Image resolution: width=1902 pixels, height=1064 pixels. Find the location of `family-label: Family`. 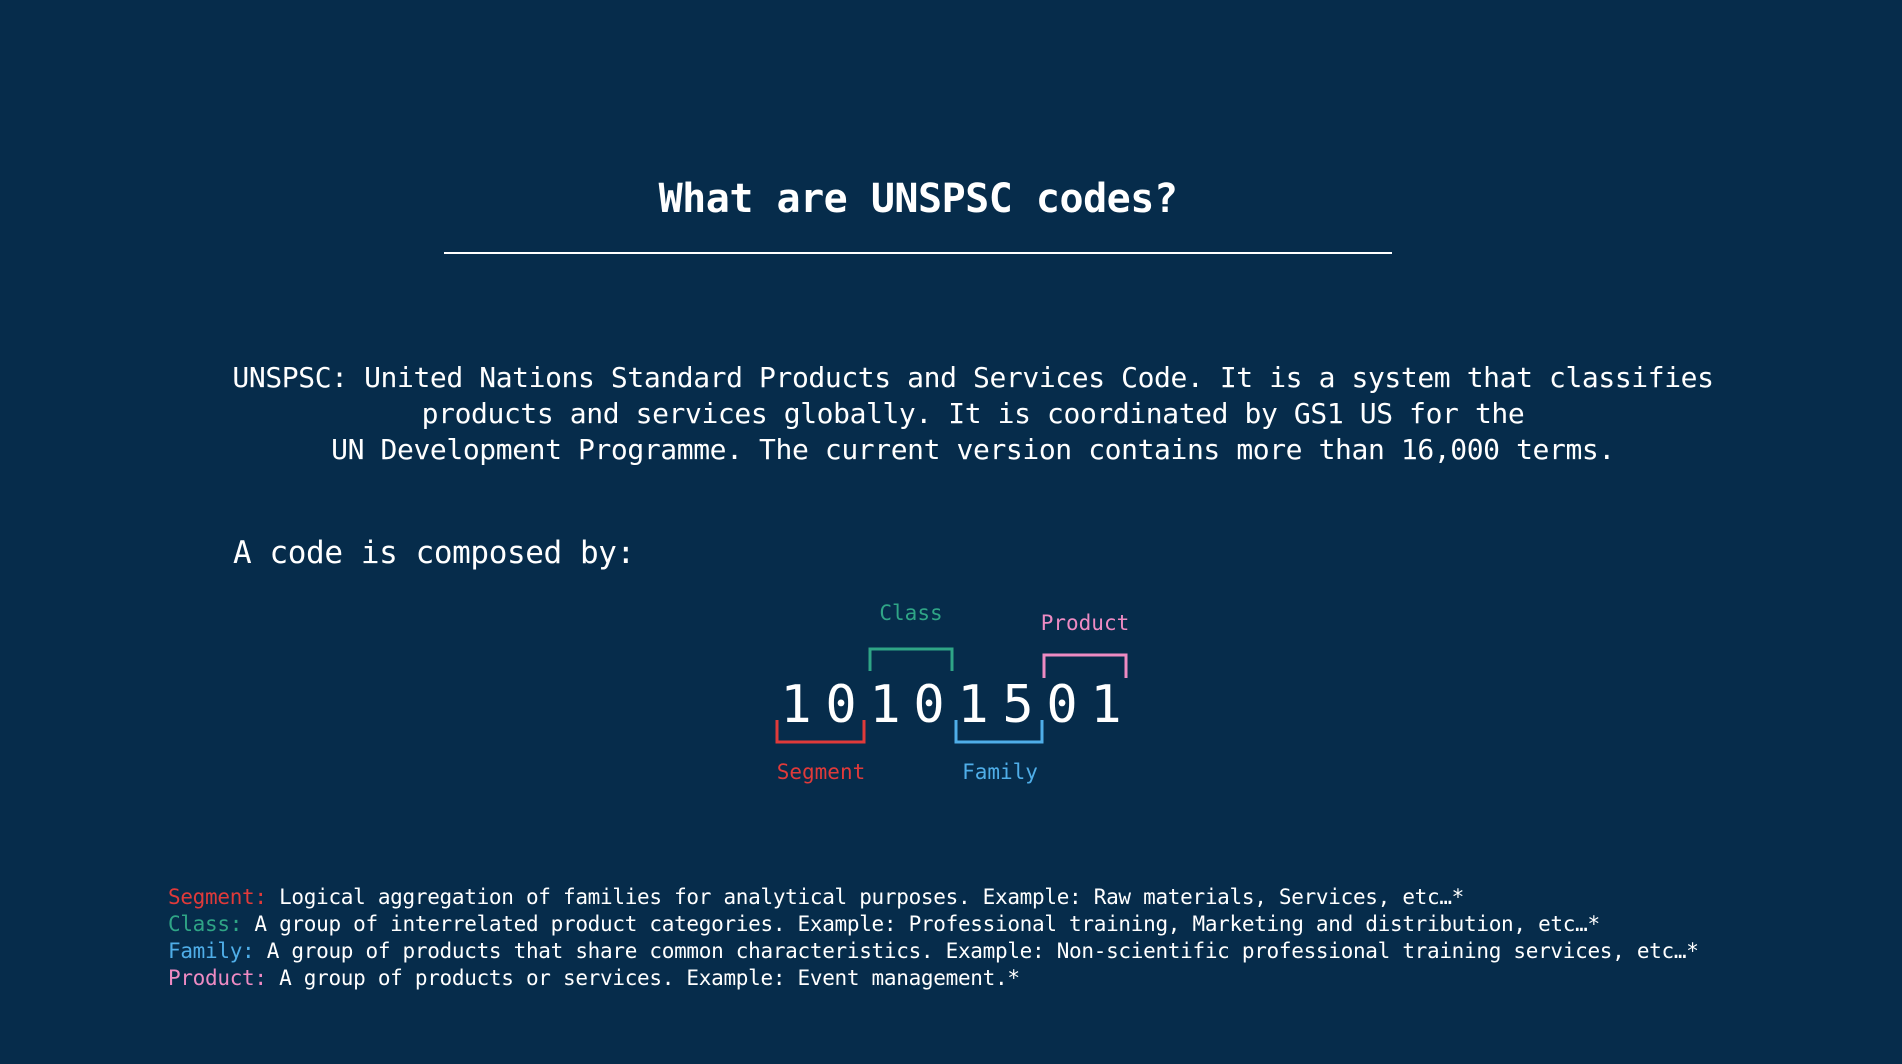

family-label: Family is located at coordinates (1000, 772).